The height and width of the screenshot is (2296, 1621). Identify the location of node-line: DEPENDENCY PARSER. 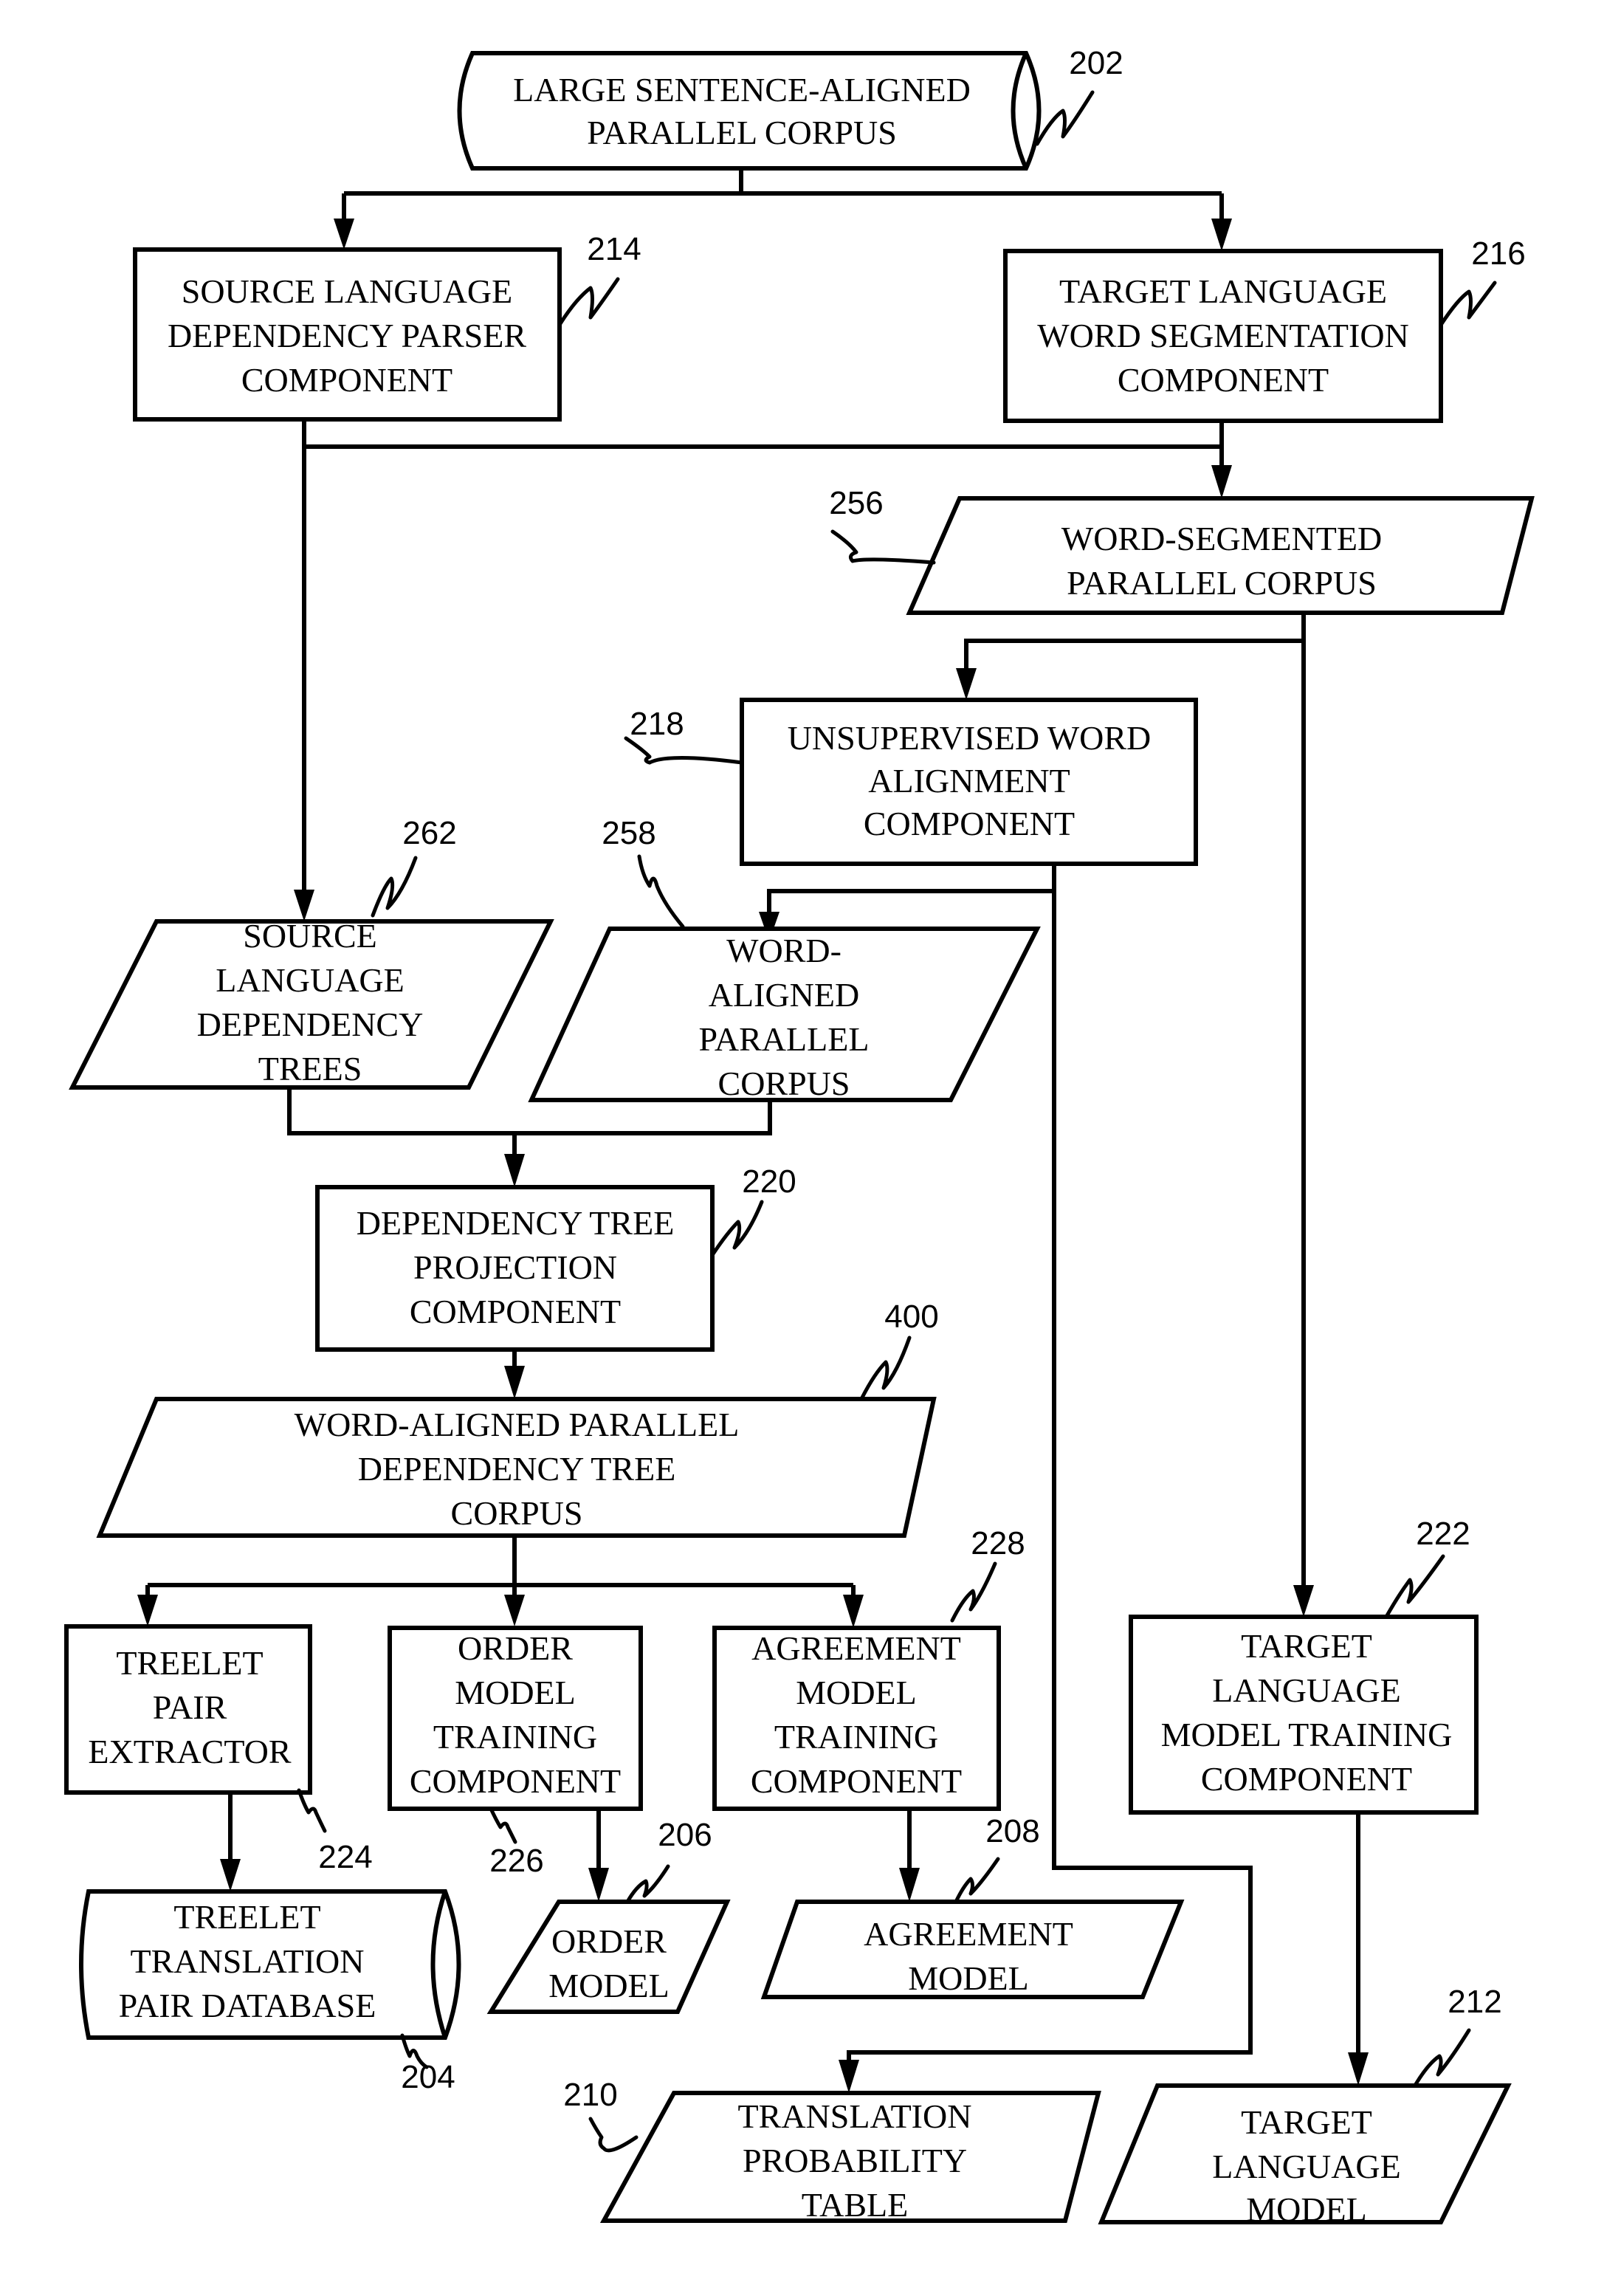
(347, 336).